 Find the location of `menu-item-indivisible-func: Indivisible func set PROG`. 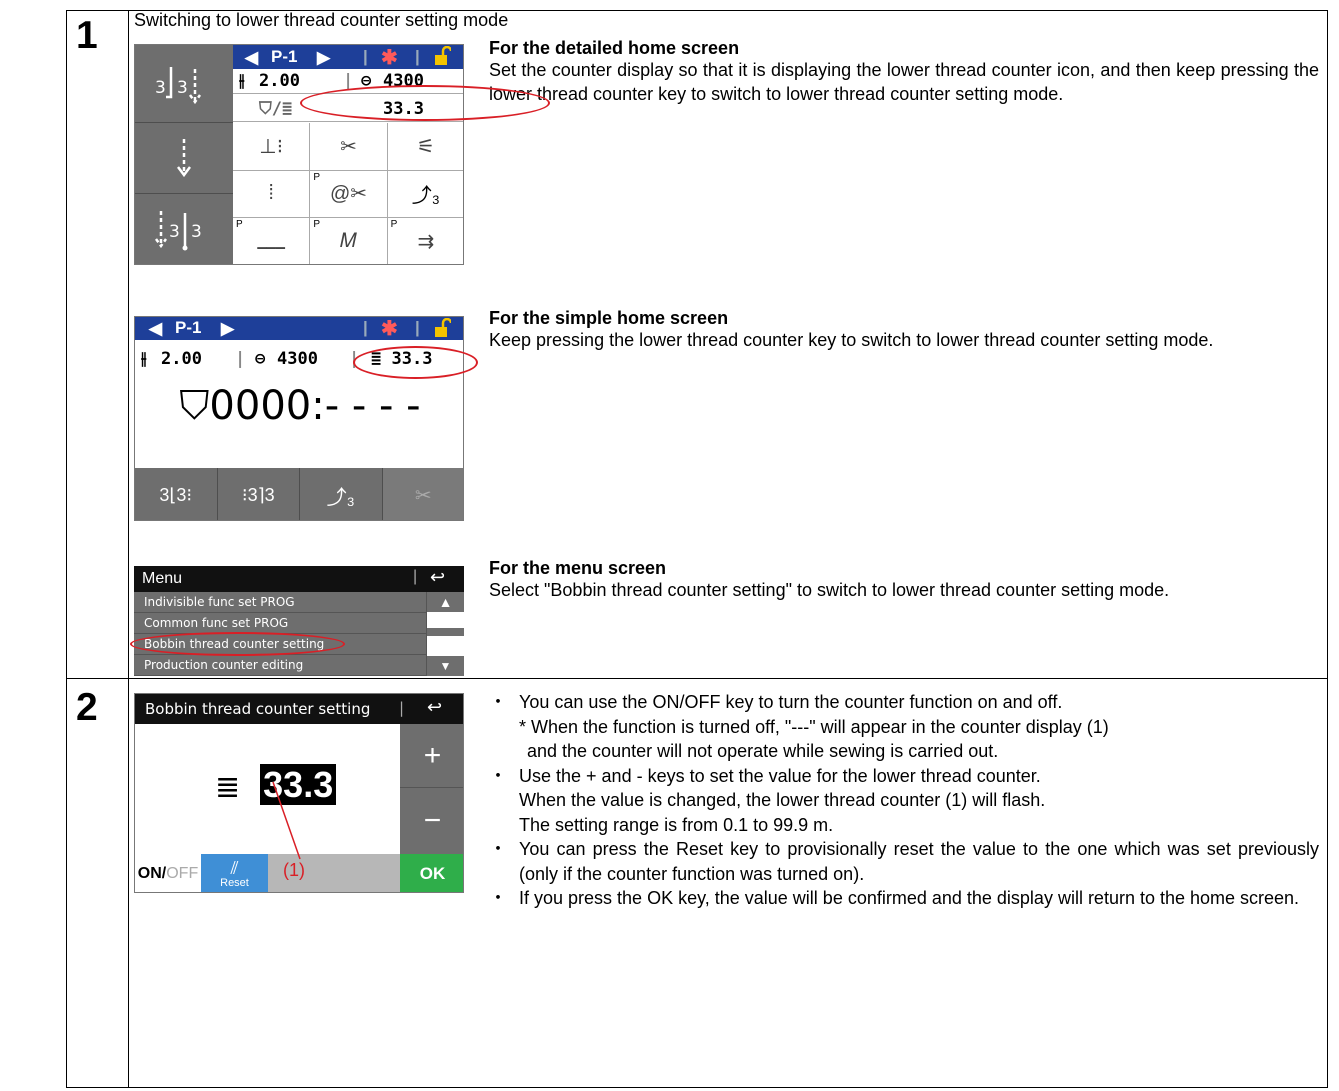

menu-item-indivisible-func: Indivisible func set PROG is located at coordinates (280, 602).